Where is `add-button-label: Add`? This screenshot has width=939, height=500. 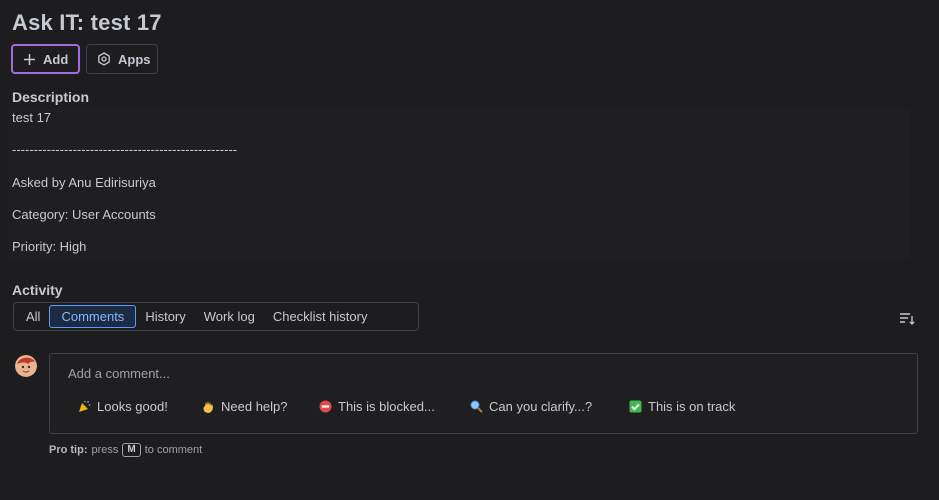
add-button-label: Add is located at coordinates (56, 59).